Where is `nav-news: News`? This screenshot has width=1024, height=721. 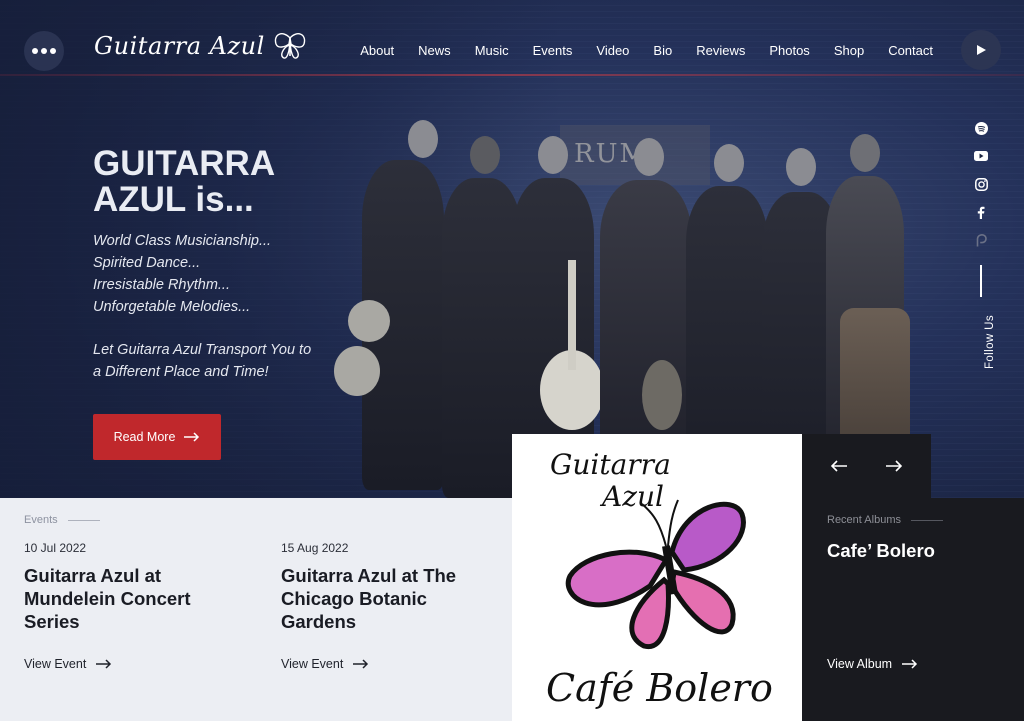
nav-news: News is located at coordinates (434, 50).